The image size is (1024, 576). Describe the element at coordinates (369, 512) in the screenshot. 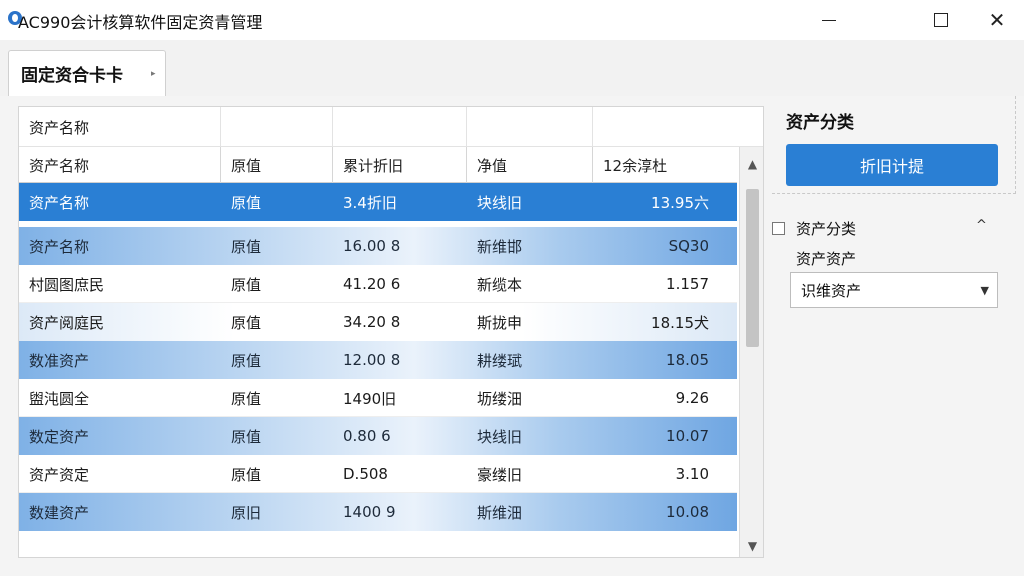

I see `table-cell: 1400 9` at that location.